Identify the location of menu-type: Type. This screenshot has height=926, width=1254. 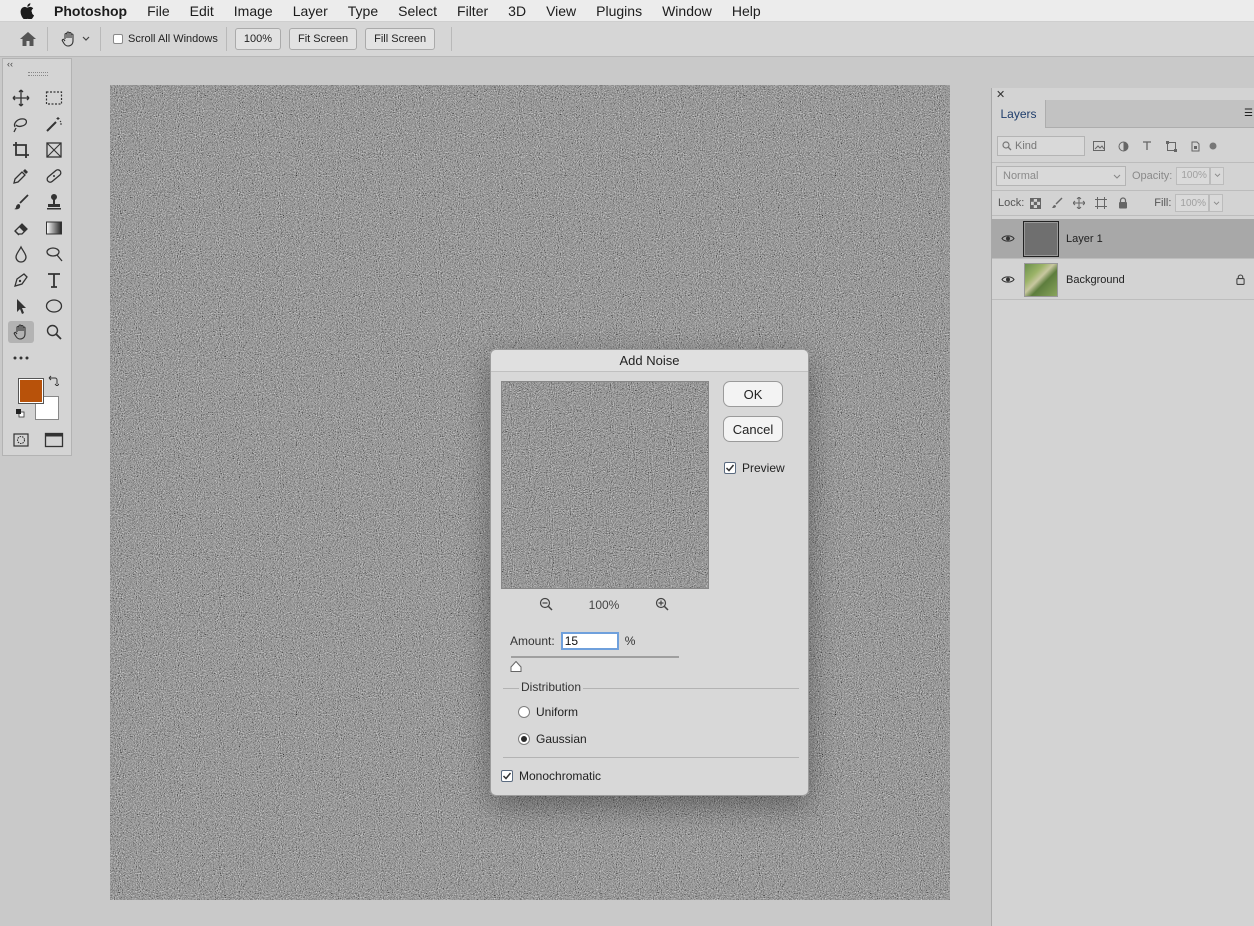
(363, 11).